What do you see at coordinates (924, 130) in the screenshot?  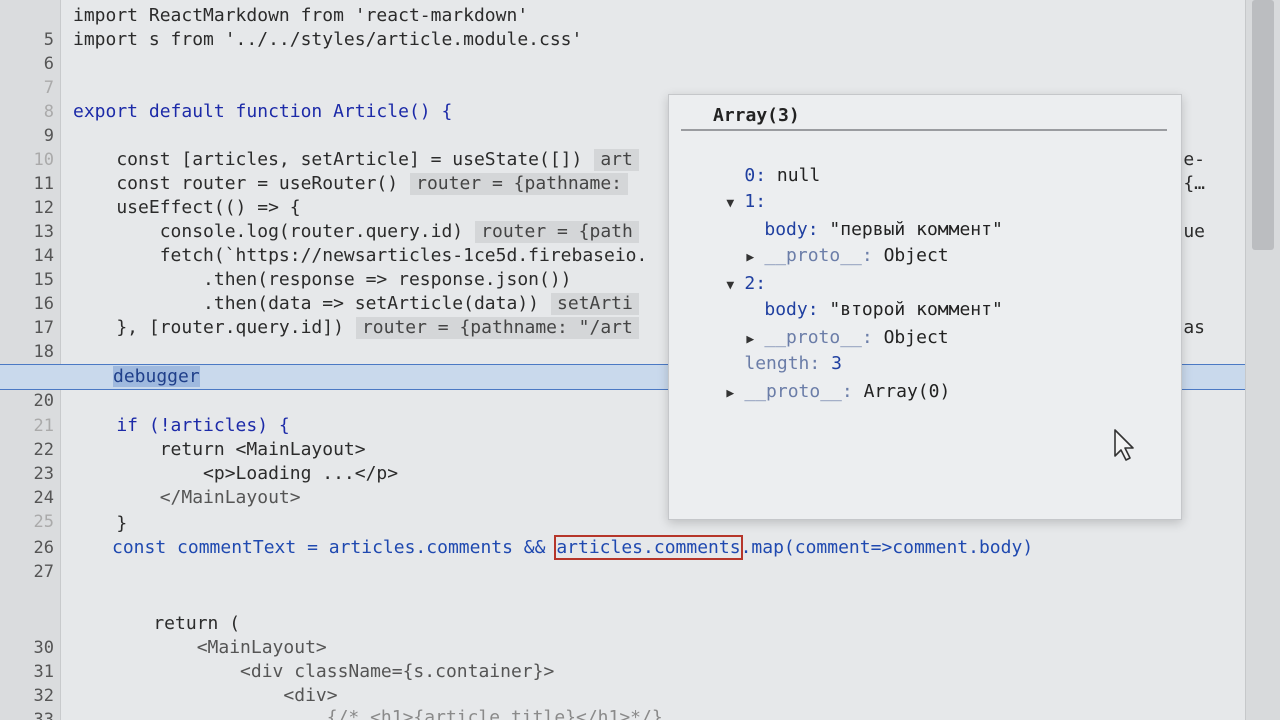 I see `popup-divider` at bounding box center [924, 130].